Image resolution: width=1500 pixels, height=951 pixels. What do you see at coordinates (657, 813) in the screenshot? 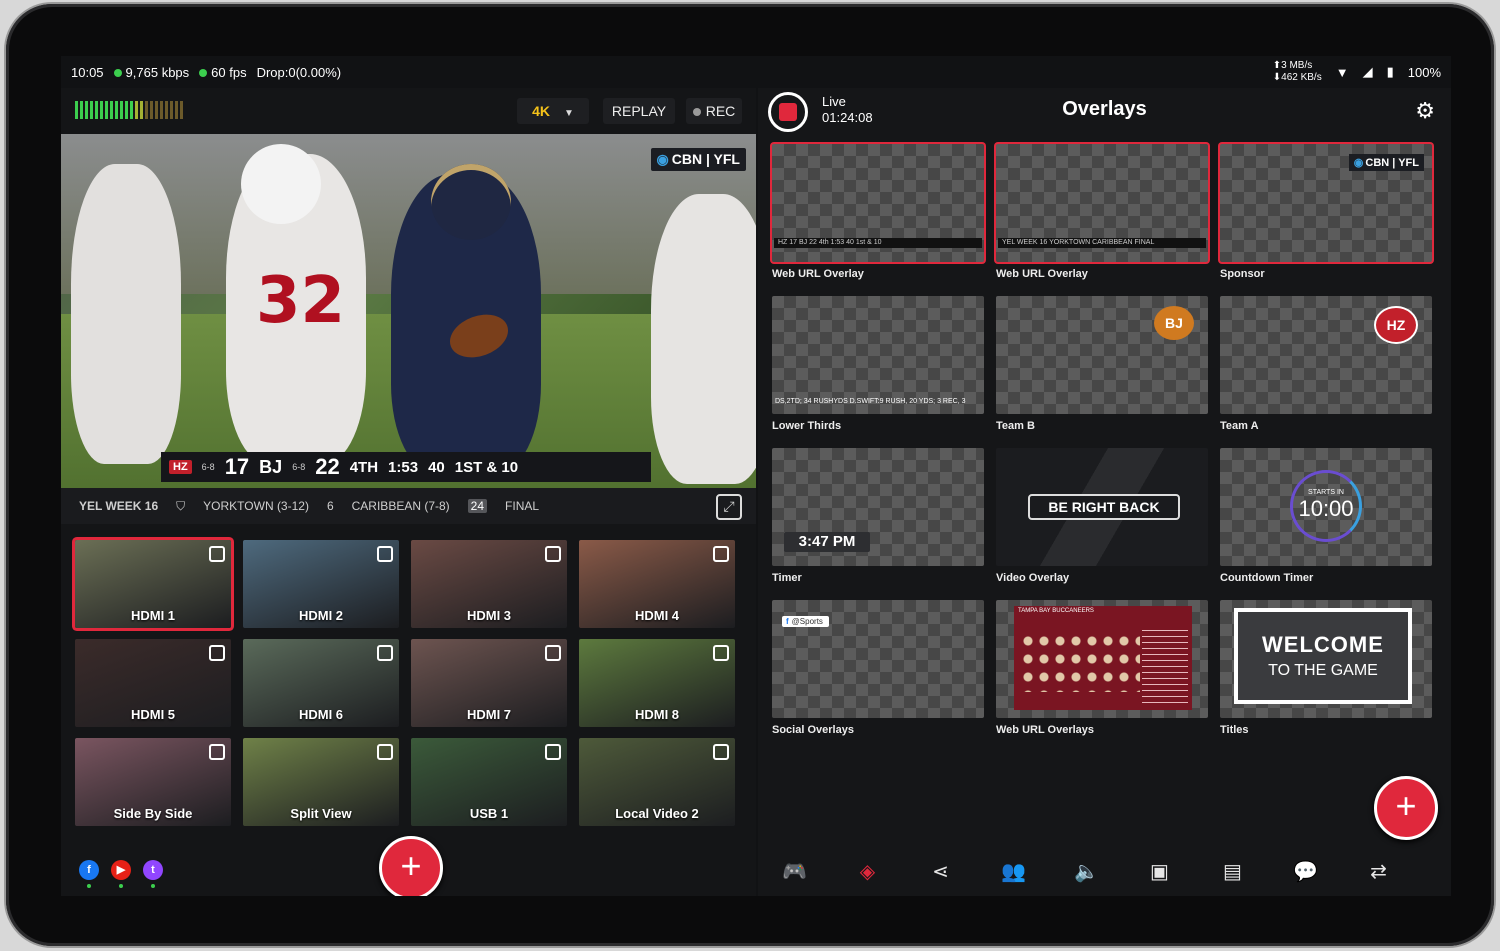
I see `source-label: Local Video 2` at bounding box center [657, 813].